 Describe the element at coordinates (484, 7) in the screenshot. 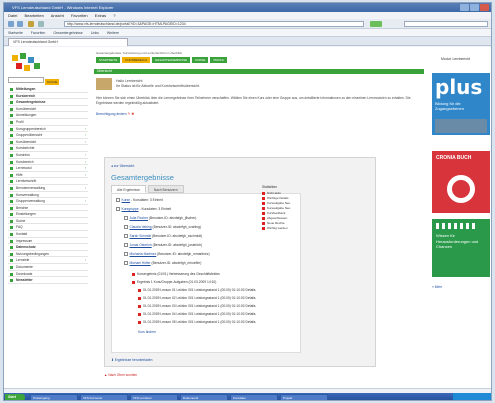

I see `close-button` at that location.